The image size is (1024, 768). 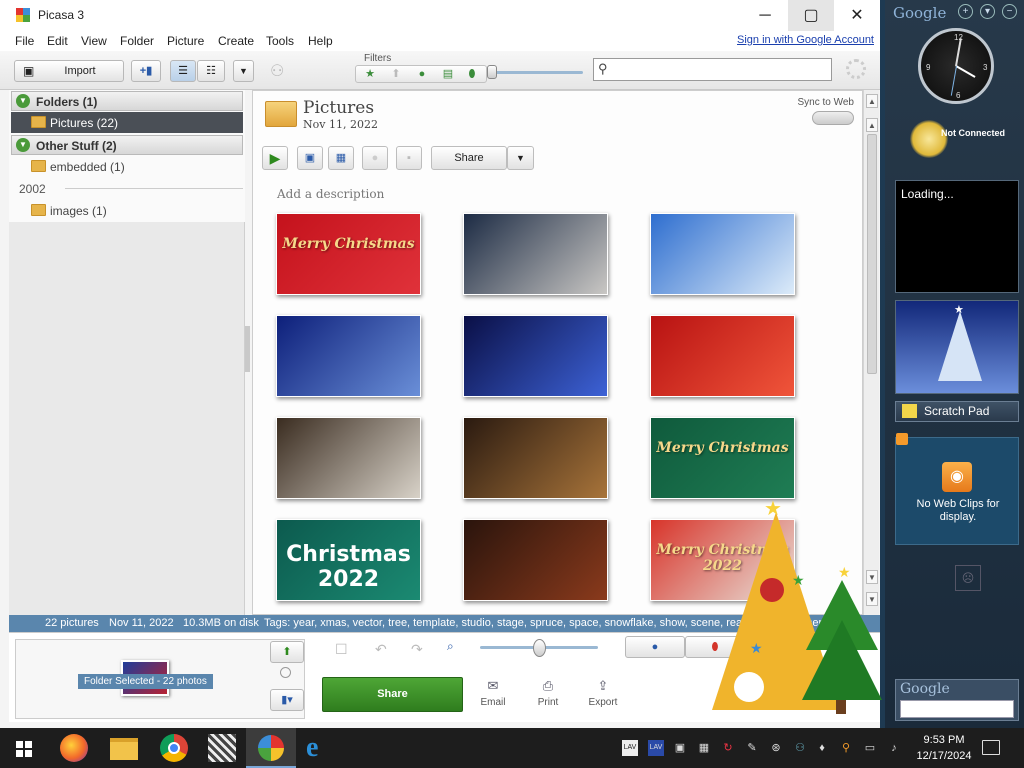 What do you see at coordinates (872, 254) in the screenshot?
I see `scroll-thumb` at bounding box center [872, 254].